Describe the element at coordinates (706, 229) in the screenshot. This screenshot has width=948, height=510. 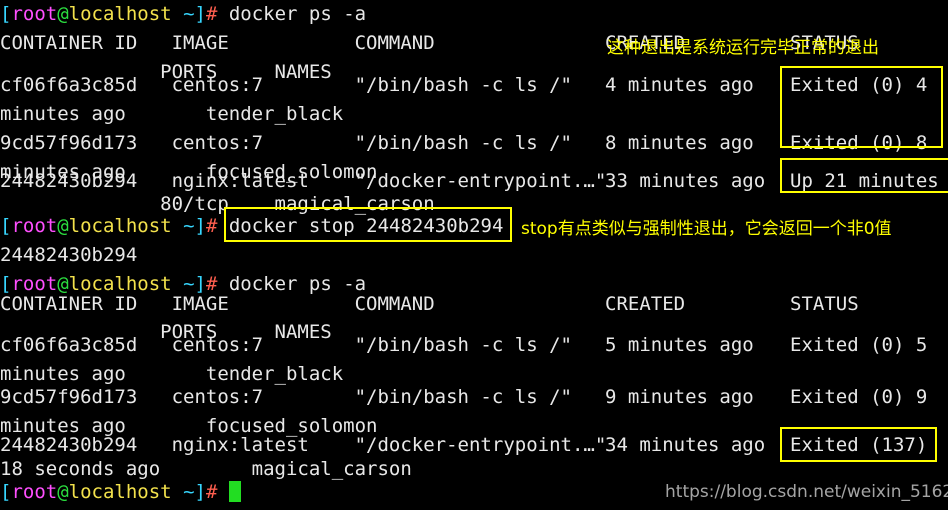
I see `annotation-stop-note: stop有点类似与强制性退出，它会返回一个非0值` at that location.